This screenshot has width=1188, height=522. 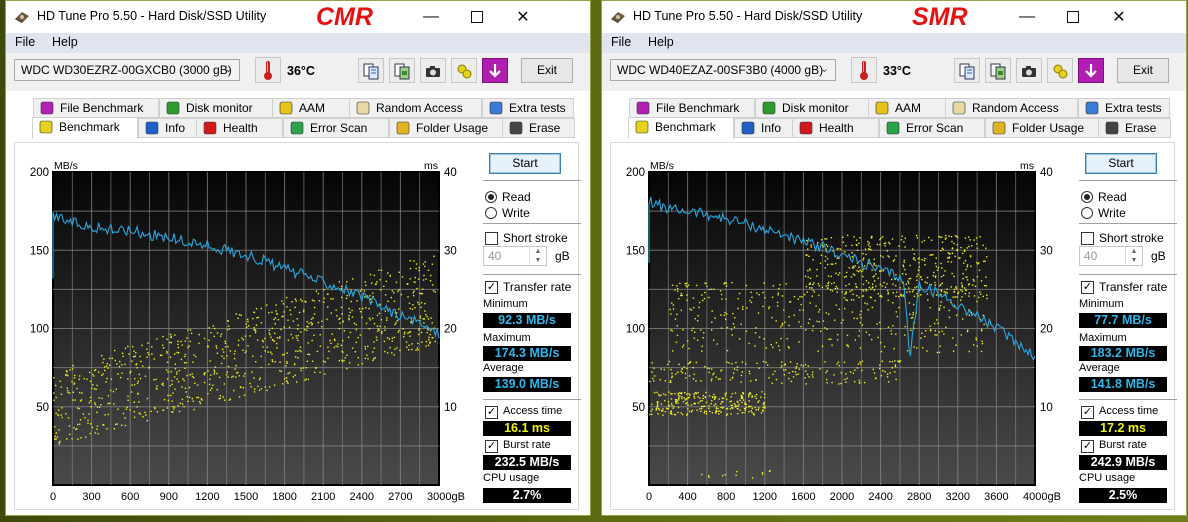 I want to click on drive-select: WDC WD30EZRZ-00GXCB0 (3000 gB) ⌄, so click(x=127, y=70).